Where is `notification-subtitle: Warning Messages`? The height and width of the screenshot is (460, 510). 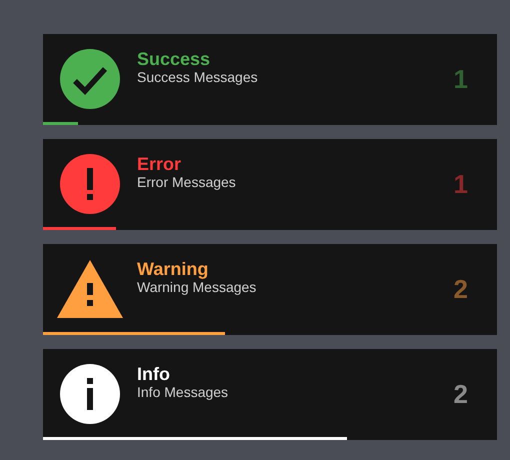 notification-subtitle: Warning Messages is located at coordinates (197, 287).